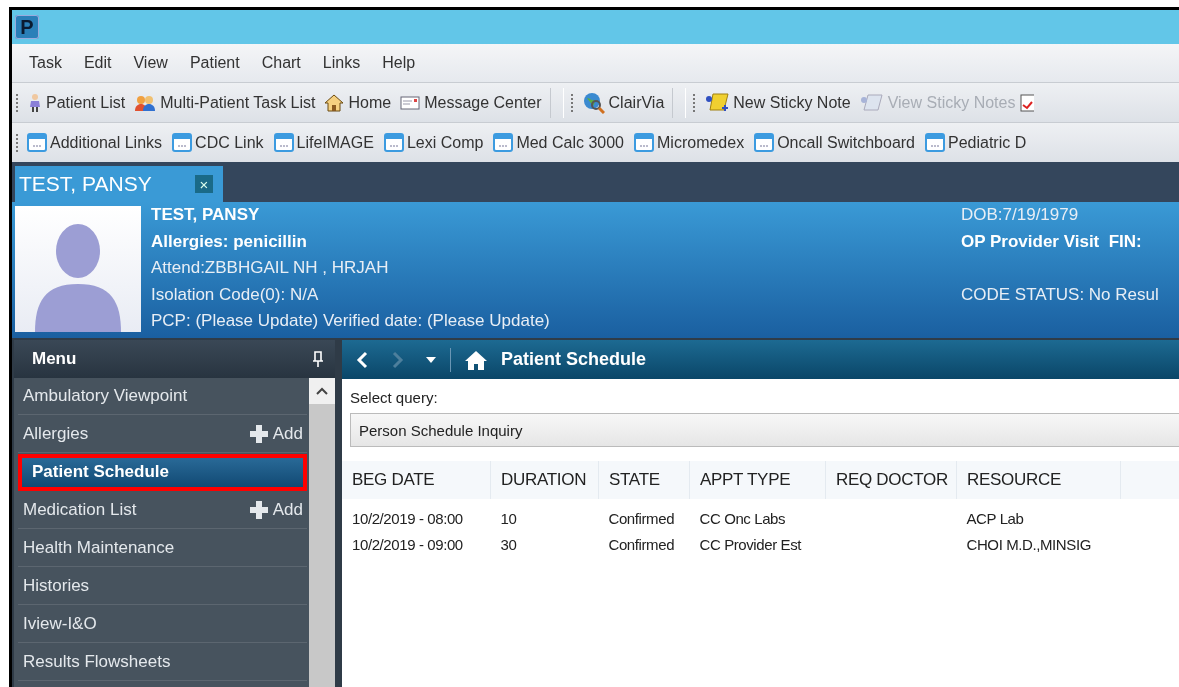 The image size is (1179, 687). What do you see at coordinates (1028, 544) in the screenshot?
I see `table-cell-text: CHOI M.D.,MINSIG` at bounding box center [1028, 544].